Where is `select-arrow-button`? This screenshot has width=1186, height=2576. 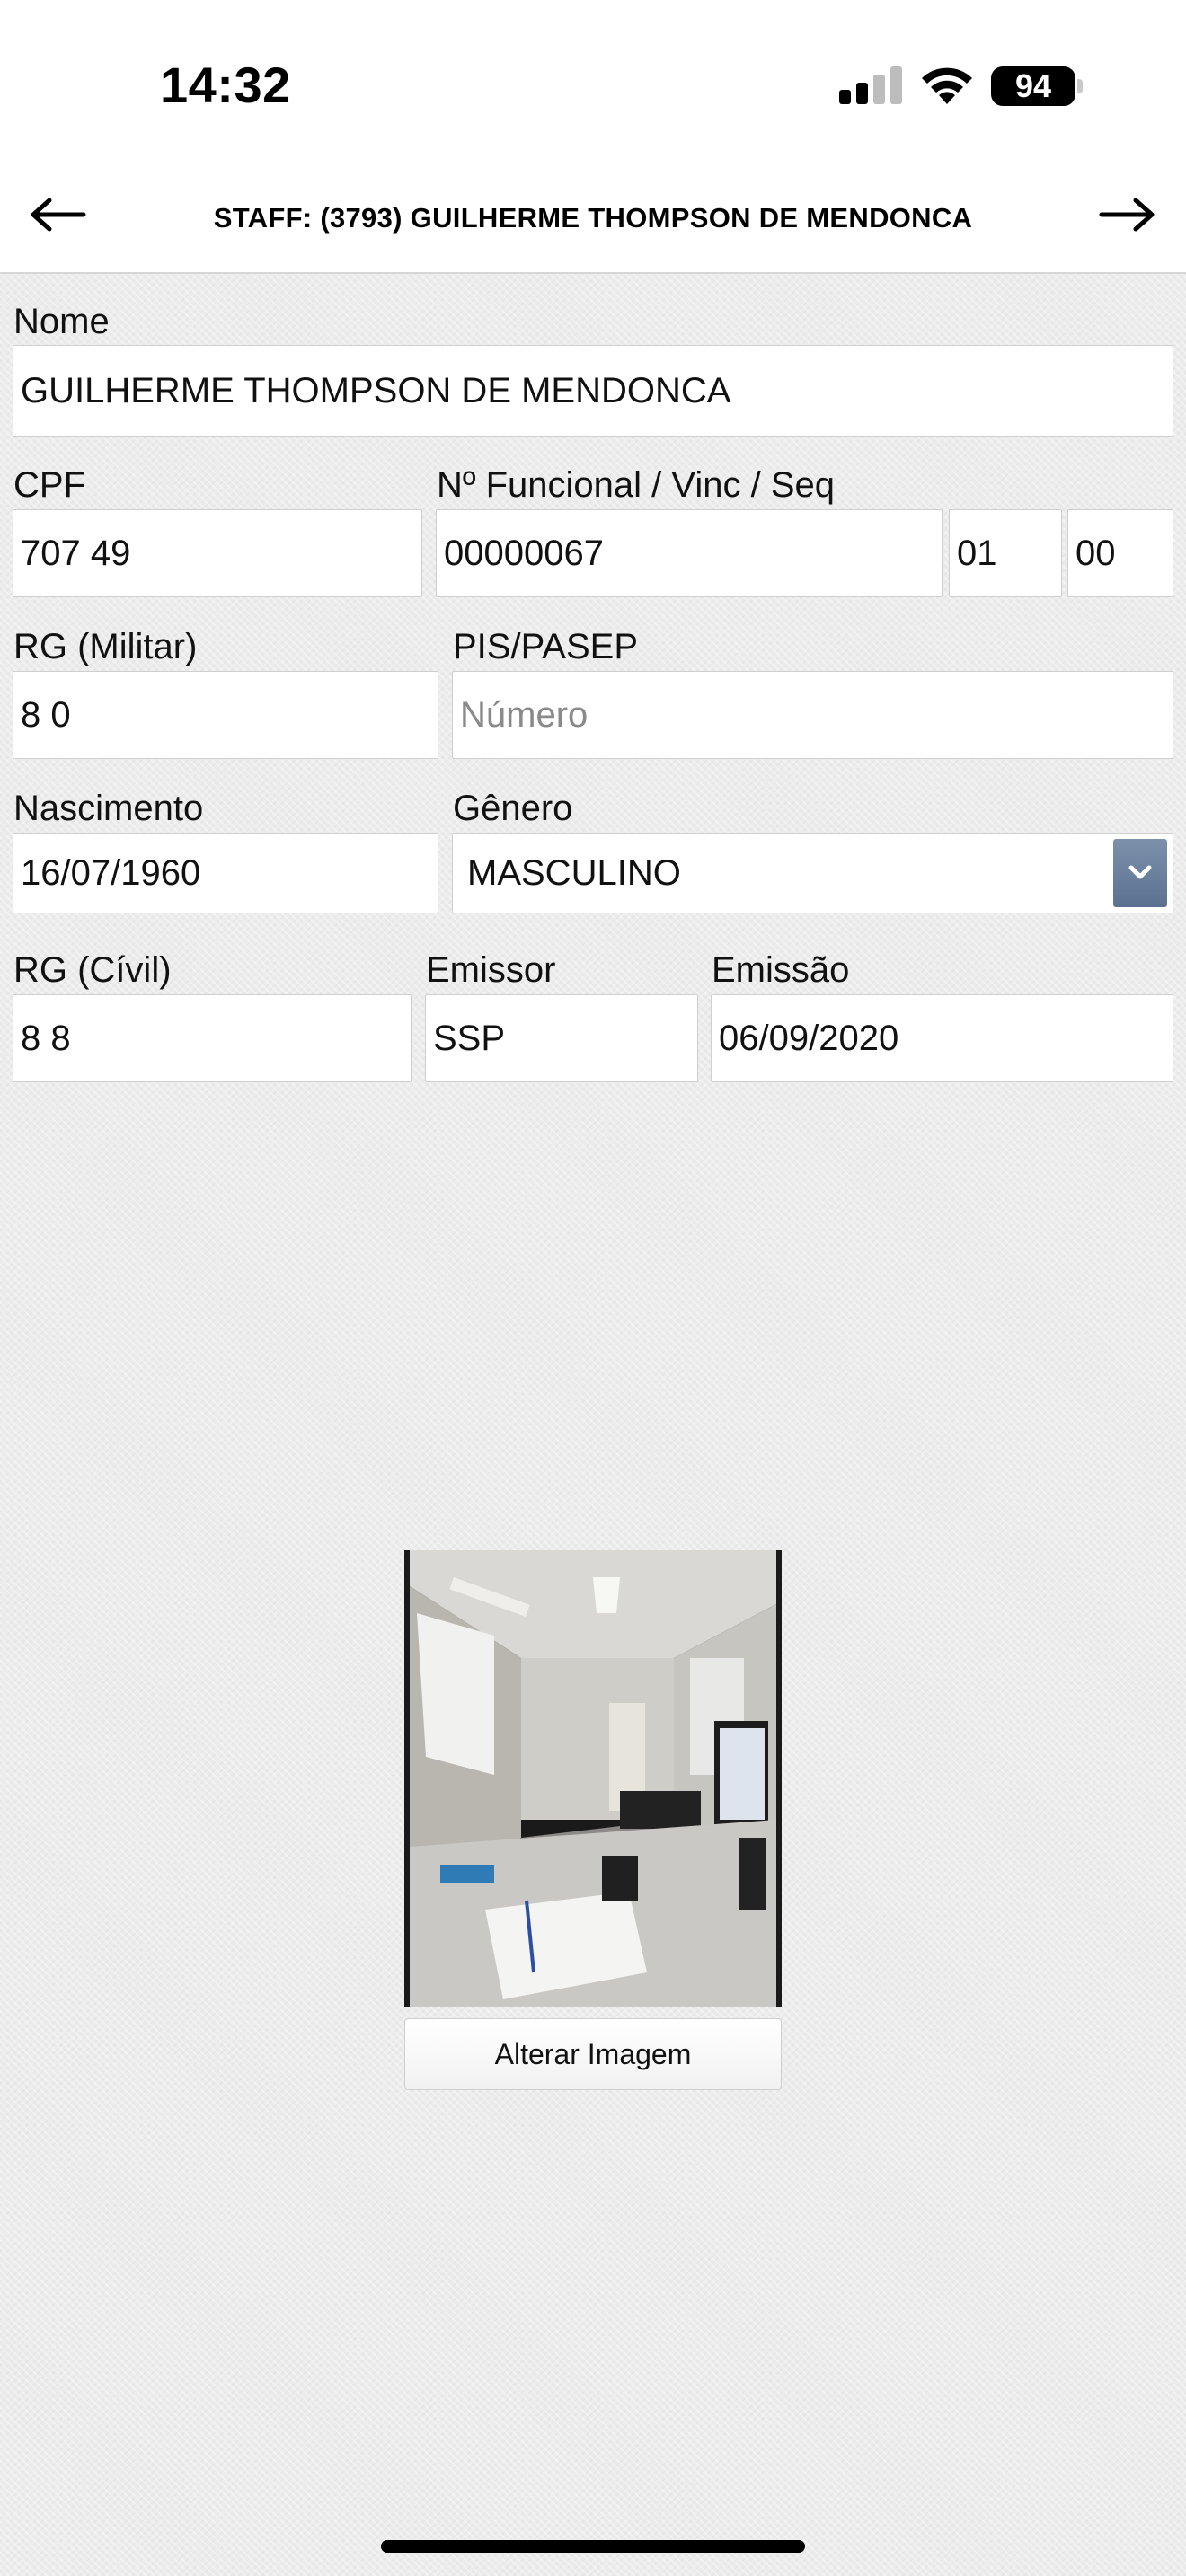
select-arrow-button is located at coordinates (1140, 873).